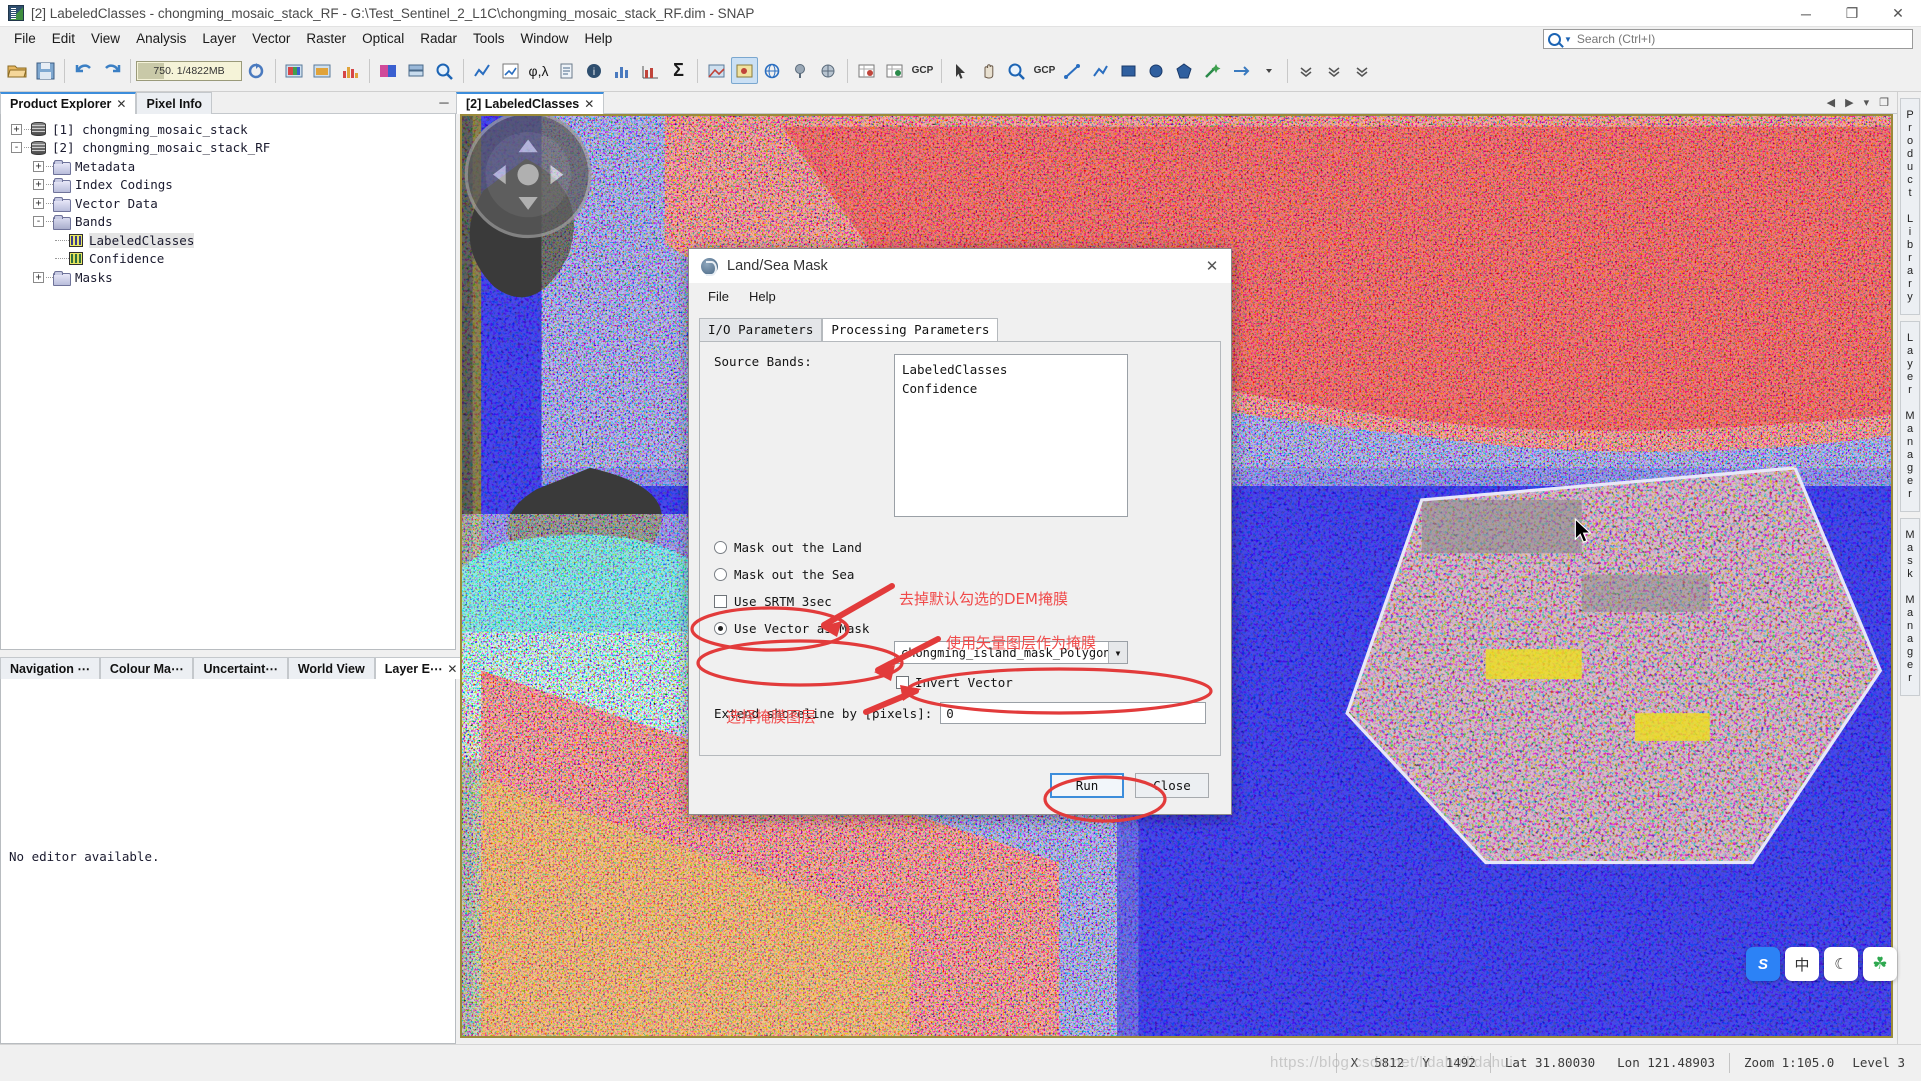 Image resolution: width=1921 pixels, height=1081 pixels. I want to click on profile-plot-icon, so click(482, 70).